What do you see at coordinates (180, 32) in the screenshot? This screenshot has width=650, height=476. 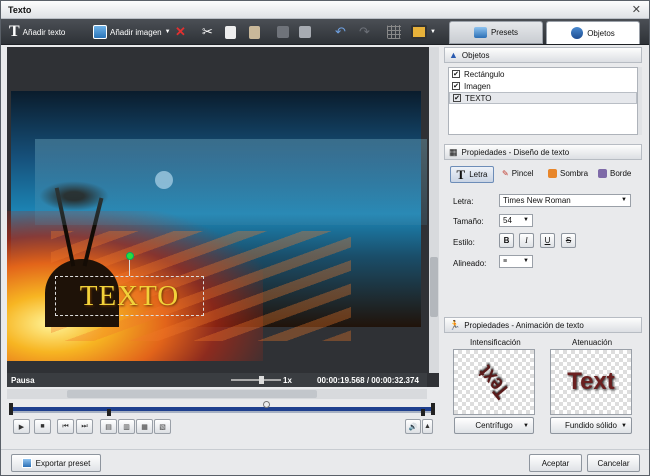 I see `delete-icon: ✕` at bounding box center [180, 32].